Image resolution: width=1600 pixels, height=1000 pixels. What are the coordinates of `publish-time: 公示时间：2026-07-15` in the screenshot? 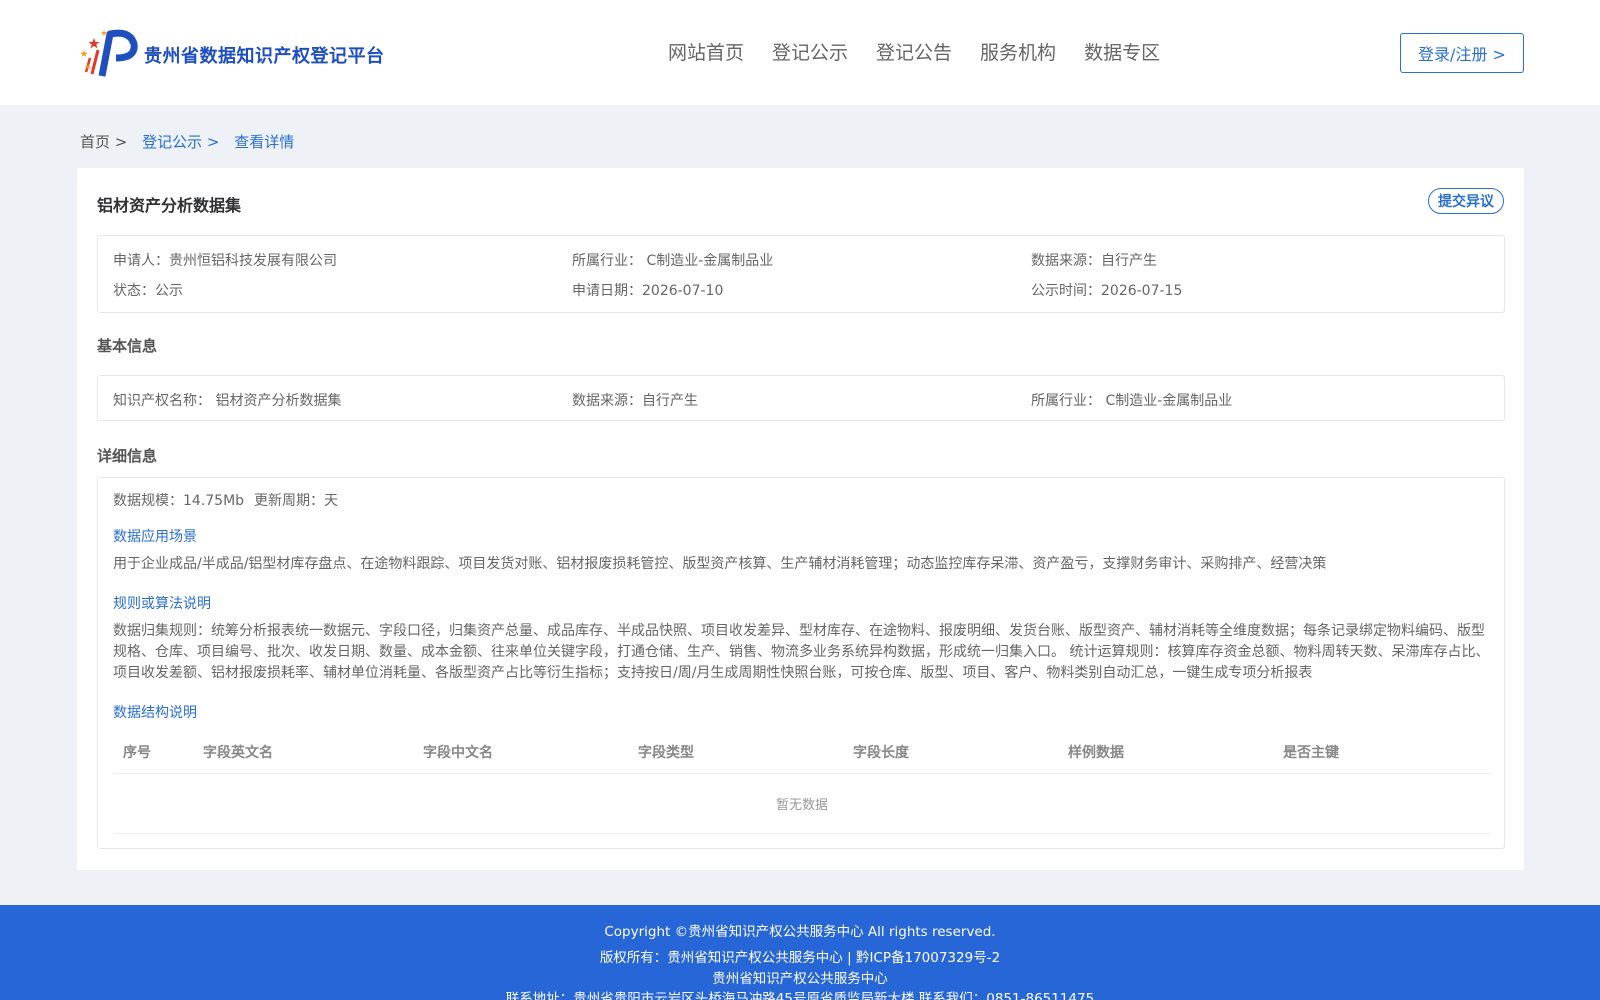 It's located at (1107, 291).